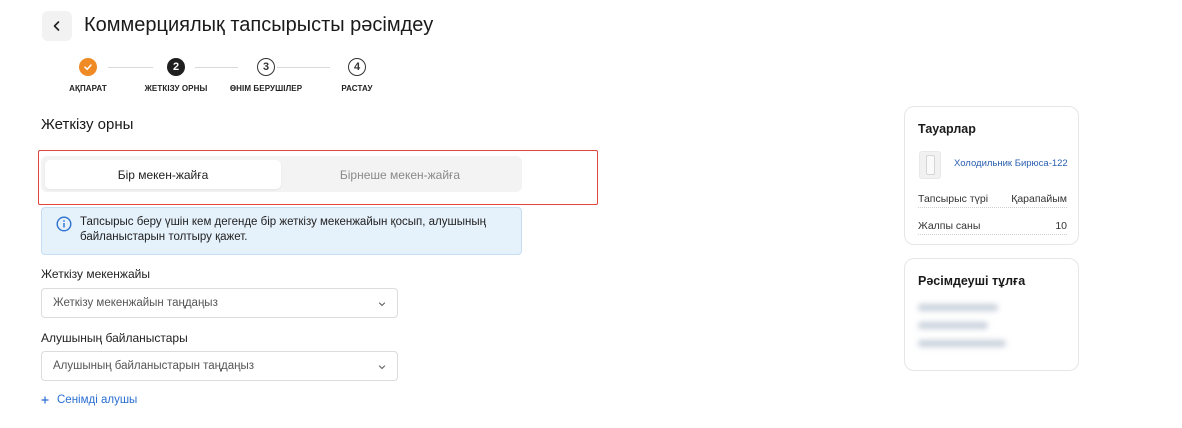  I want to click on step-label: АҚПАРАТ, so click(88, 88).